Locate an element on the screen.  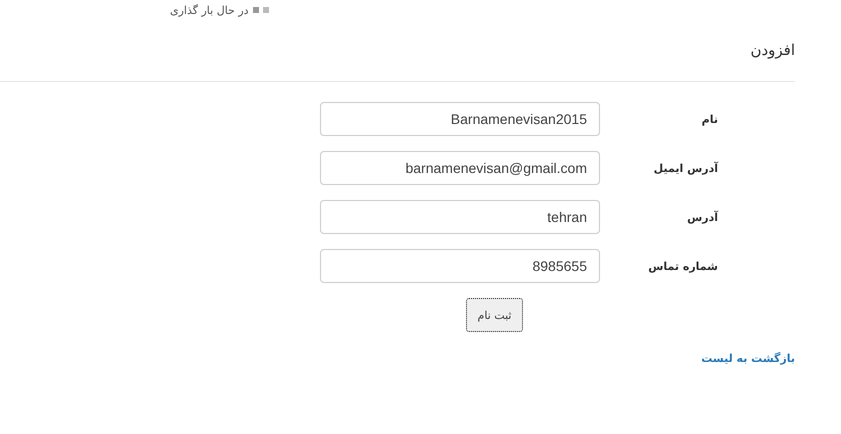
field-label: شماره تماس is located at coordinates (682, 266).